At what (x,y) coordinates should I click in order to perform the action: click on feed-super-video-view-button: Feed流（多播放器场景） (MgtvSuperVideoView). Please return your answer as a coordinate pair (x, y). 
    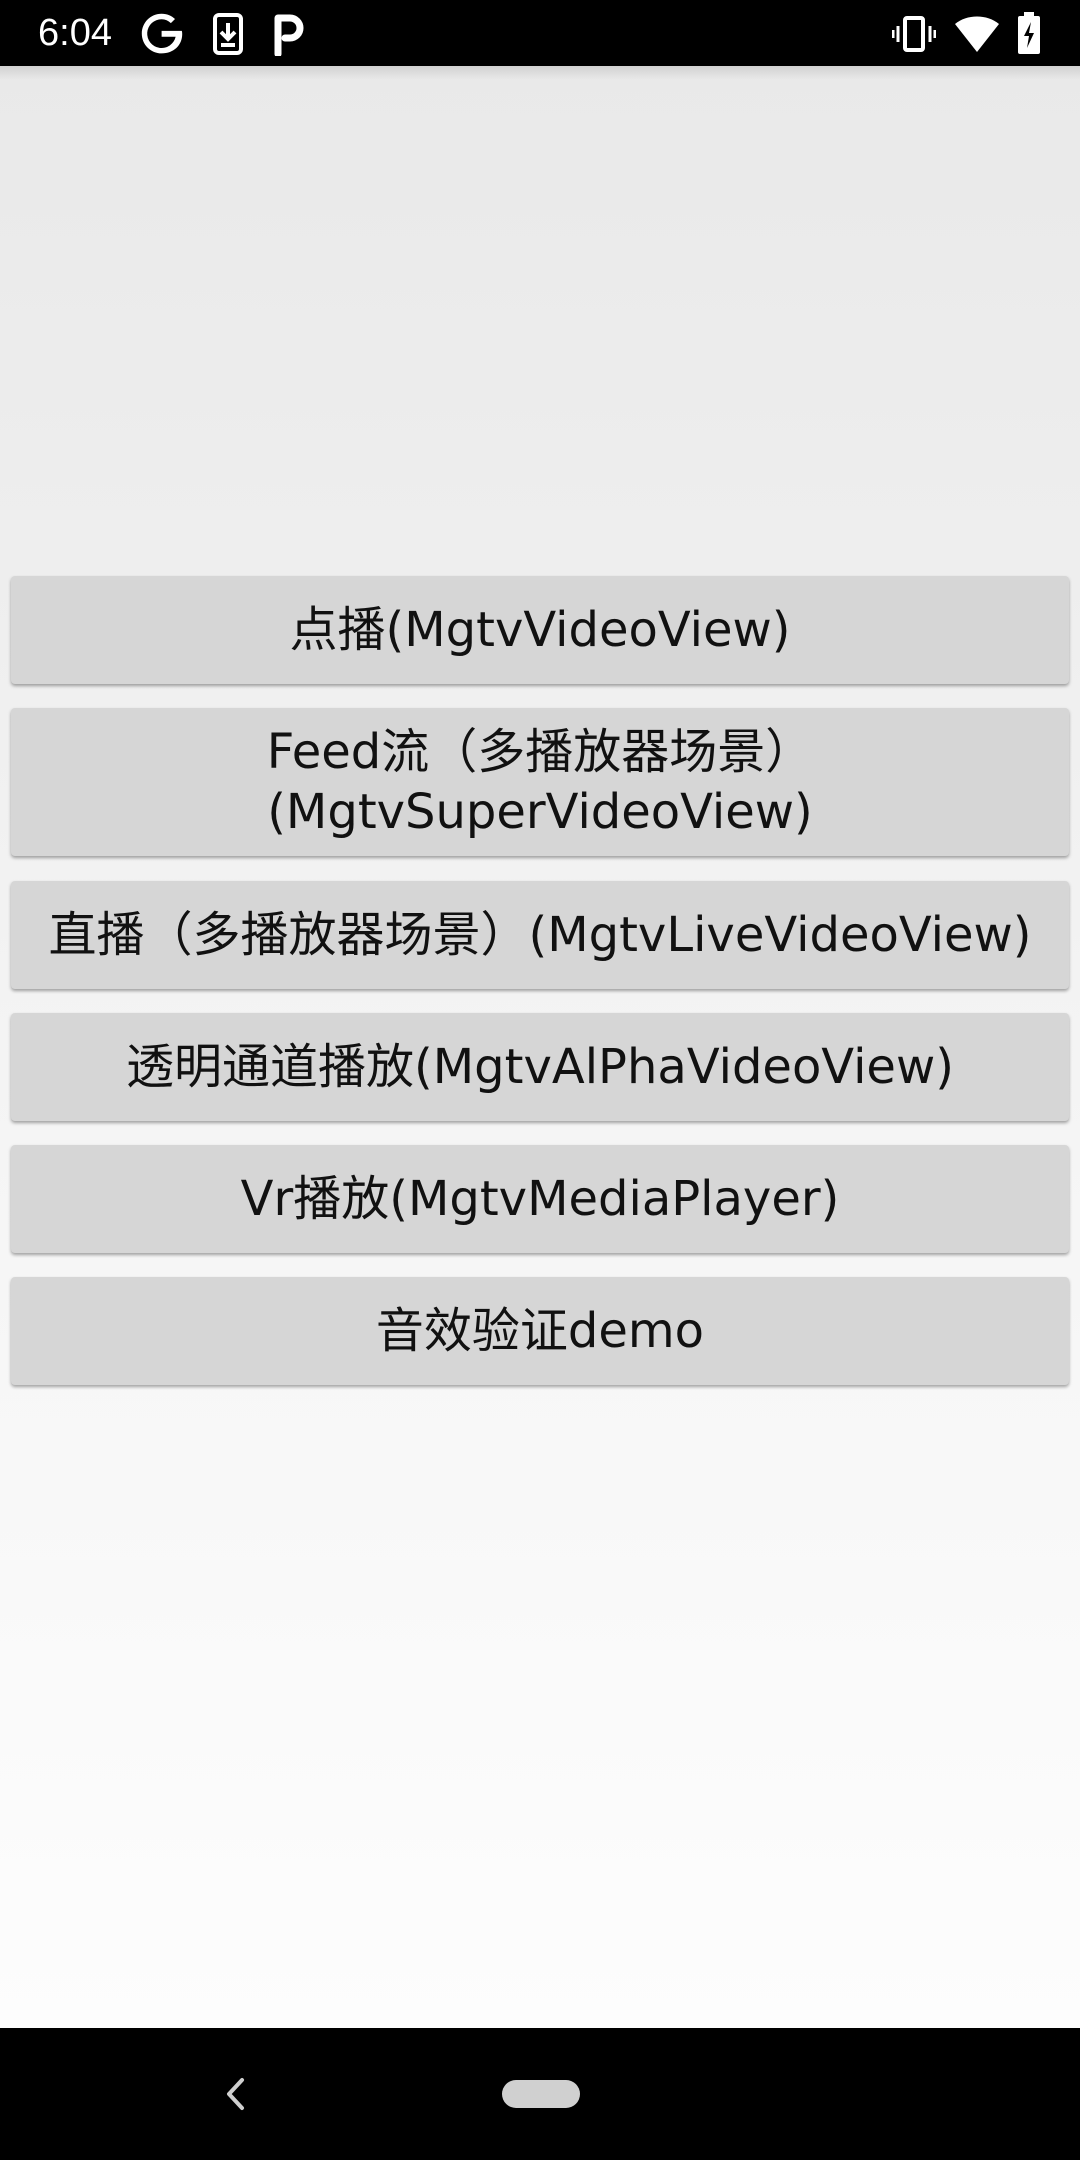
    Looking at the image, I should click on (540, 782).